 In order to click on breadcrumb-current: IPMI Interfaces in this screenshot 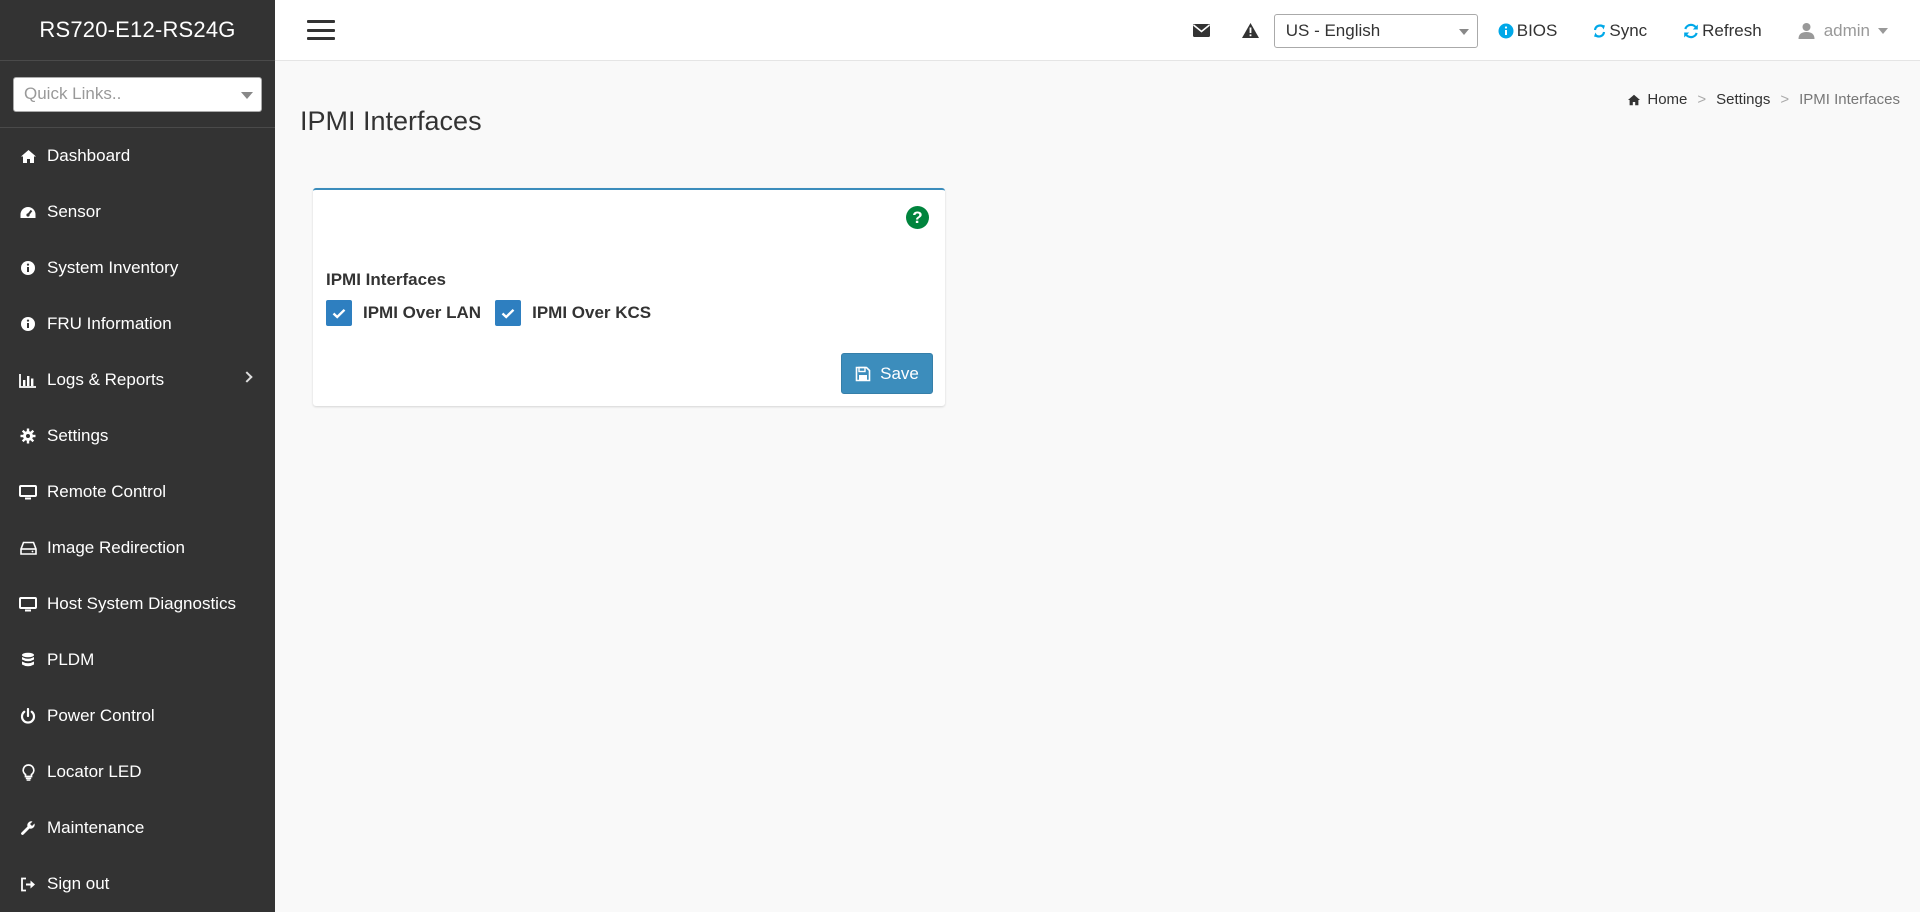, I will do `click(1849, 99)`.